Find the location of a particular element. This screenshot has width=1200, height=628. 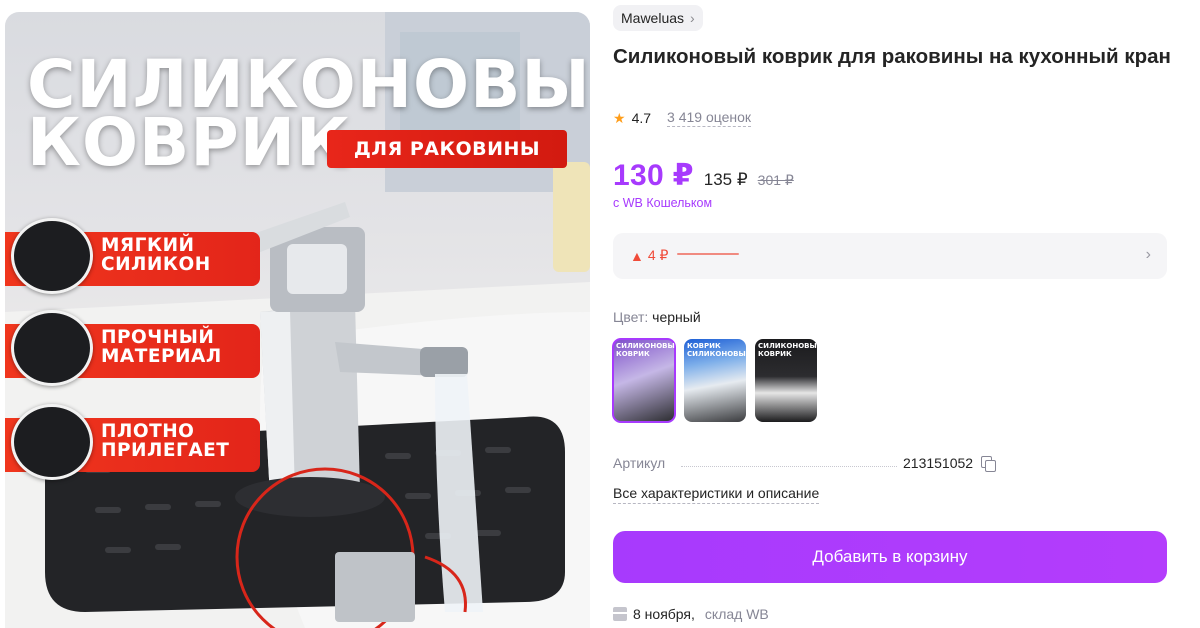

delivery-info: 8 ноября, склад WB is located at coordinates (691, 614).